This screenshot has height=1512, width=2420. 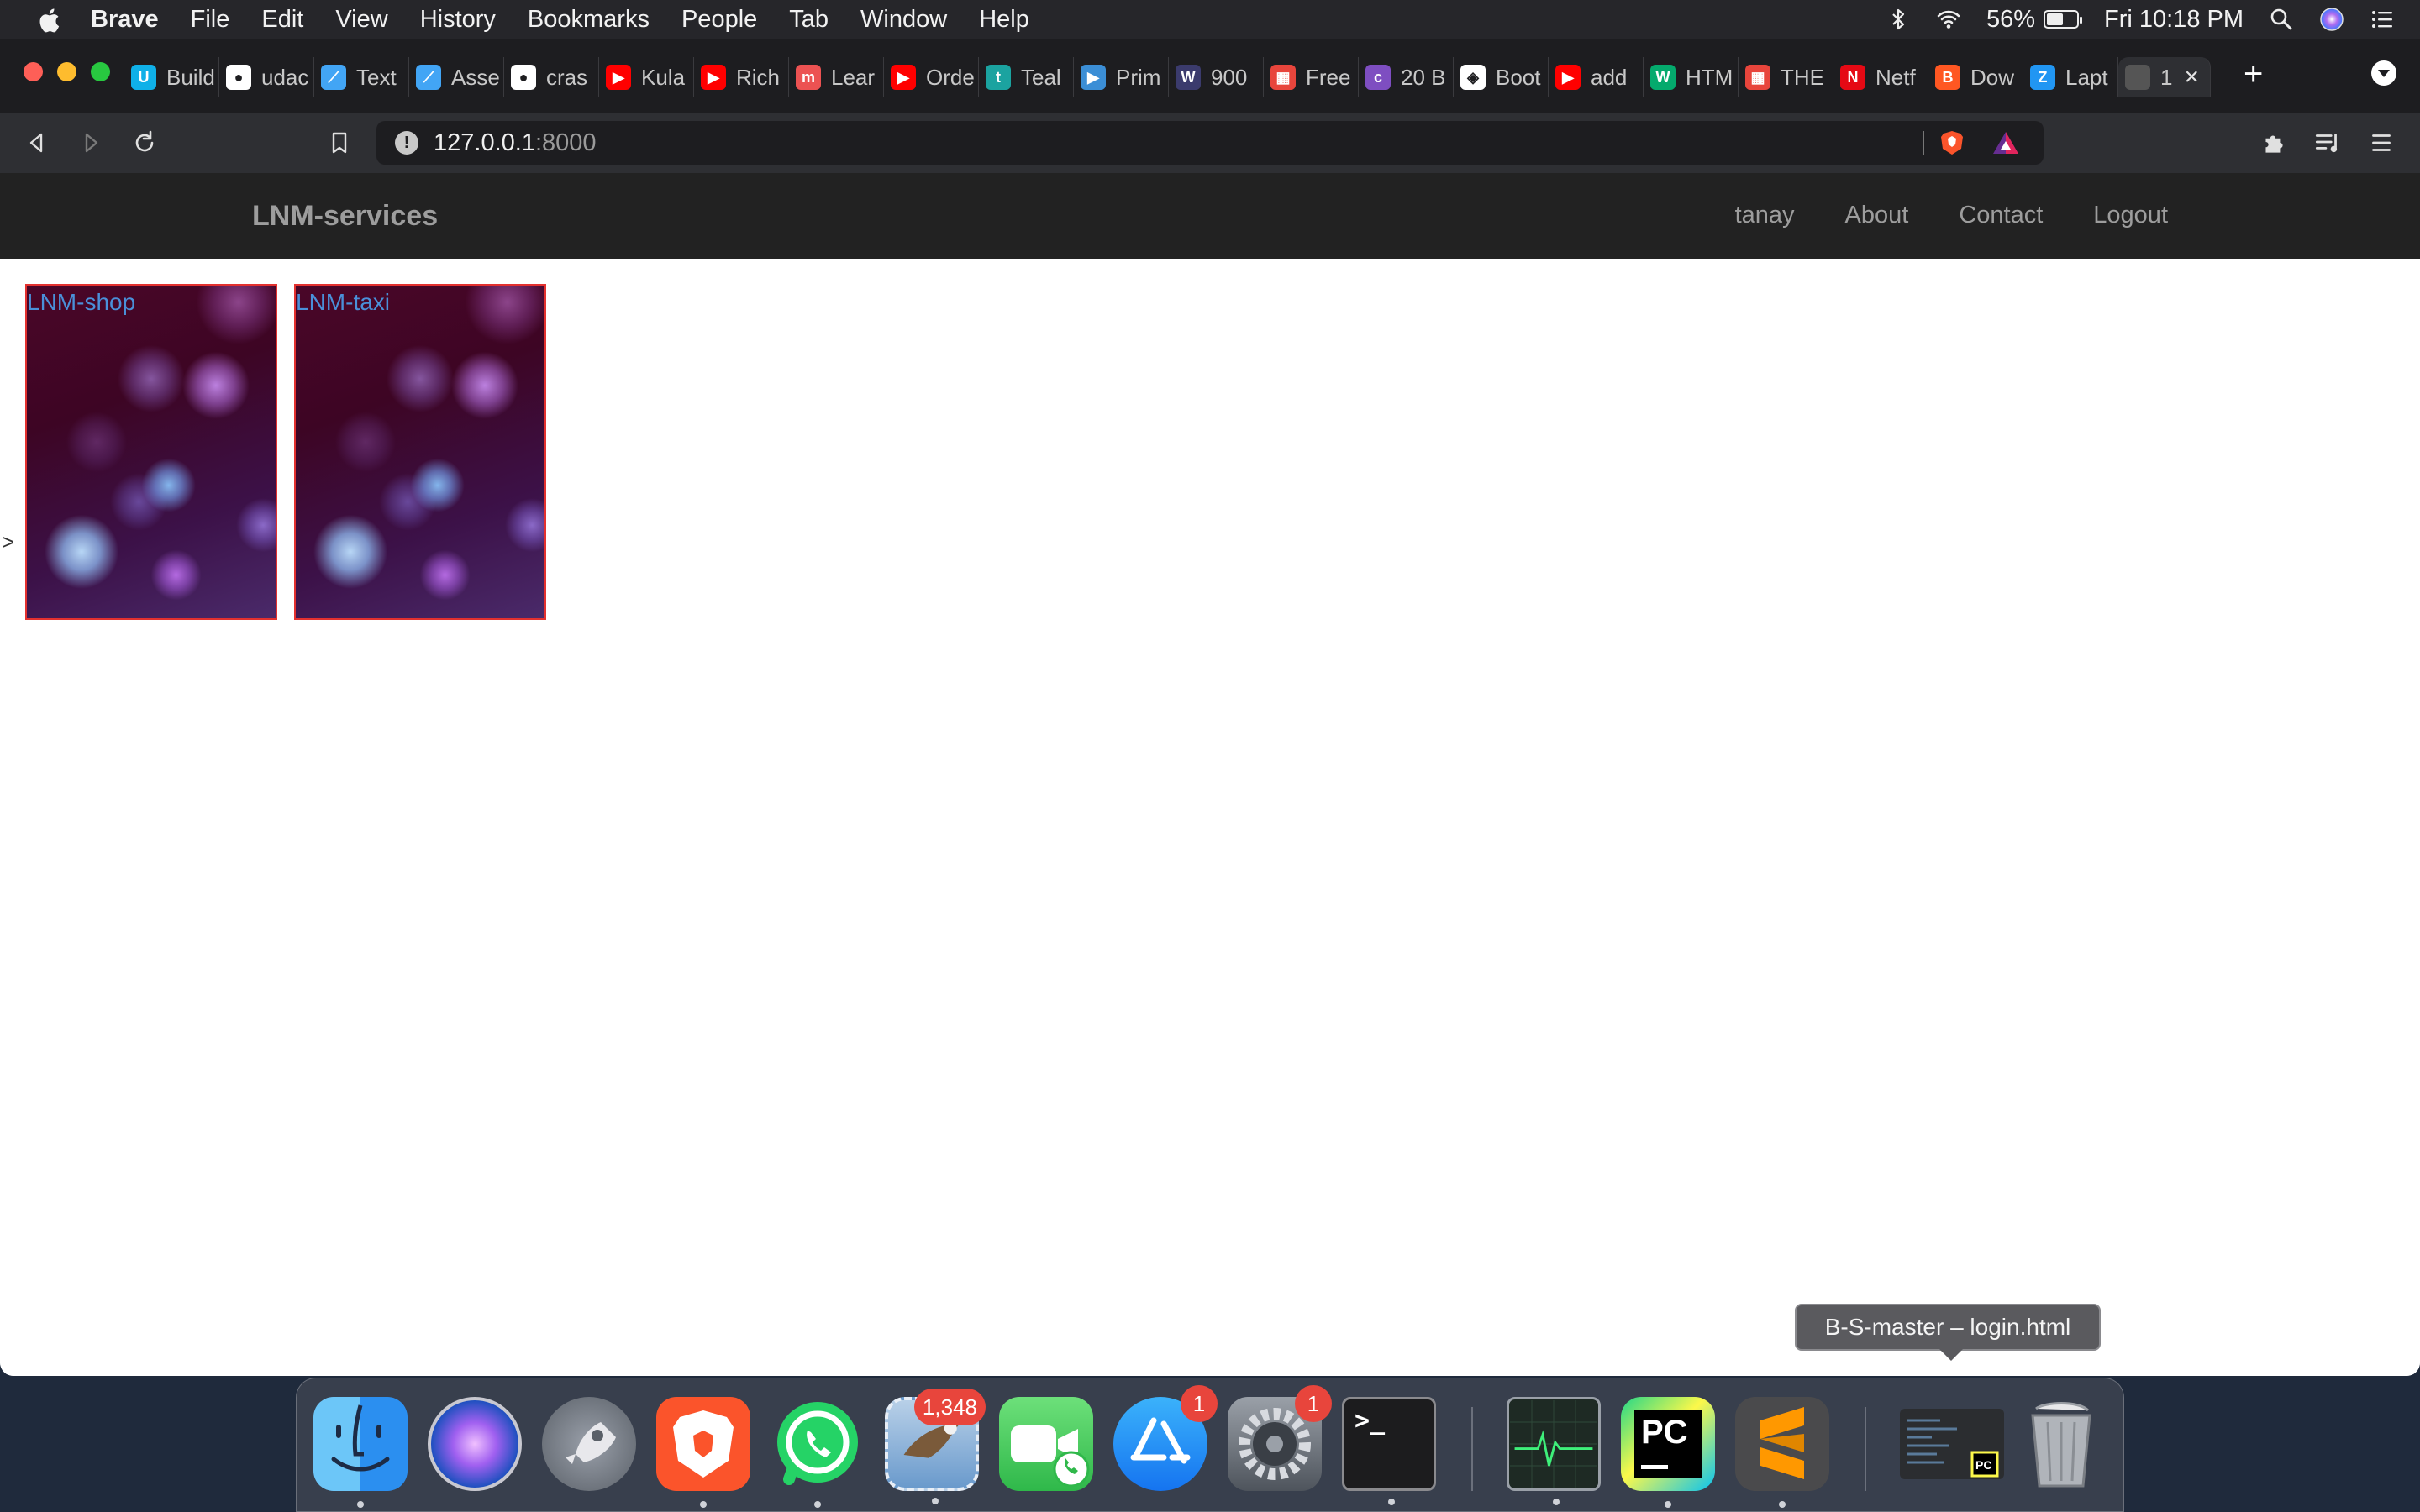 I want to click on service-card-shop: LNM-shop, so click(x=151, y=452).